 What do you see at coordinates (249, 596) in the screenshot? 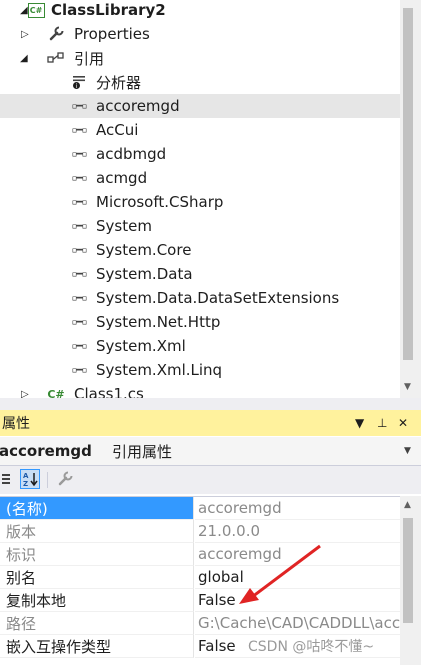
I see `annotation-arrow-head` at bounding box center [249, 596].